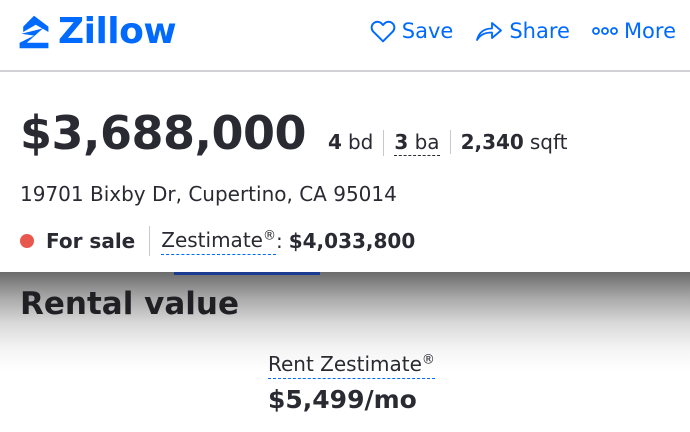 The image size is (690, 432). I want to click on heart-icon, so click(383, 31).